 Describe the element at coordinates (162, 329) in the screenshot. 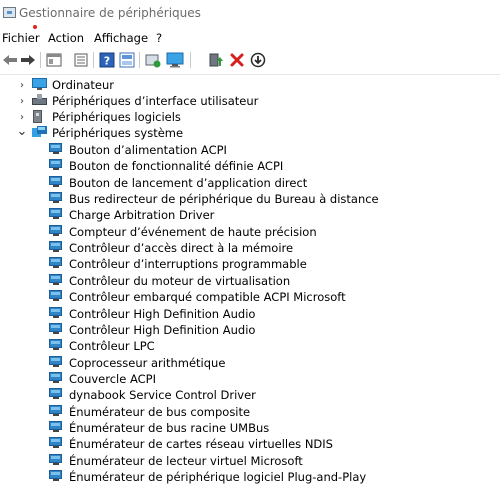

I see `system-device-label: Contrôleur High Definition Audio` at that location.